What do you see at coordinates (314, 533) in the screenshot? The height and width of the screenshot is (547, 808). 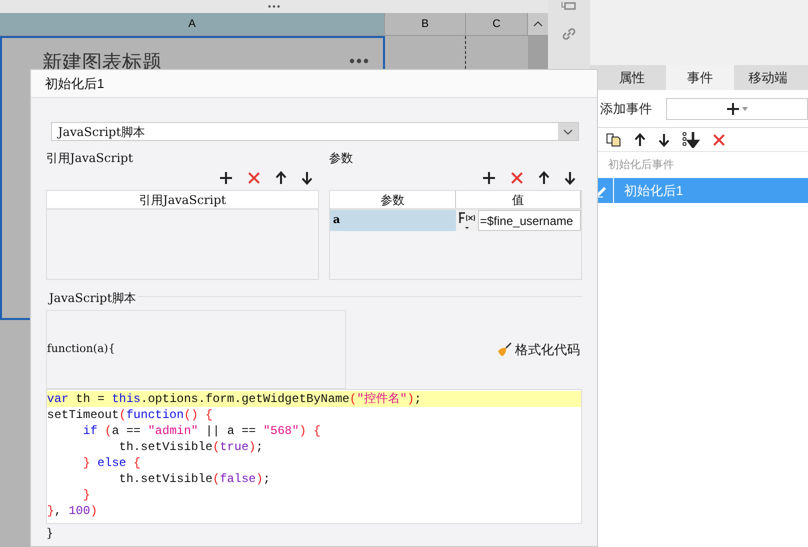 I see `function-footer: }` at bounding box center [314, 533].